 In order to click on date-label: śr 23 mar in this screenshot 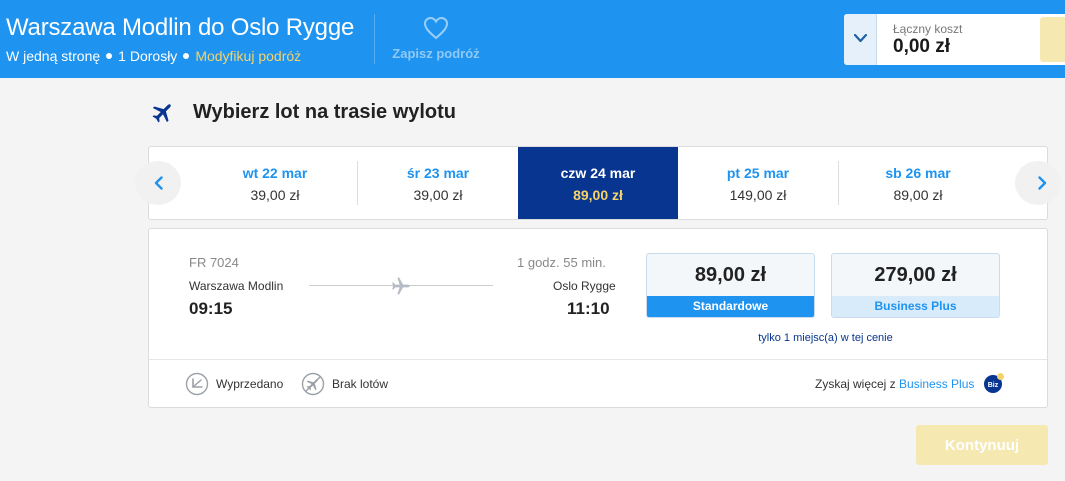, I will do `click(438, 173)`.